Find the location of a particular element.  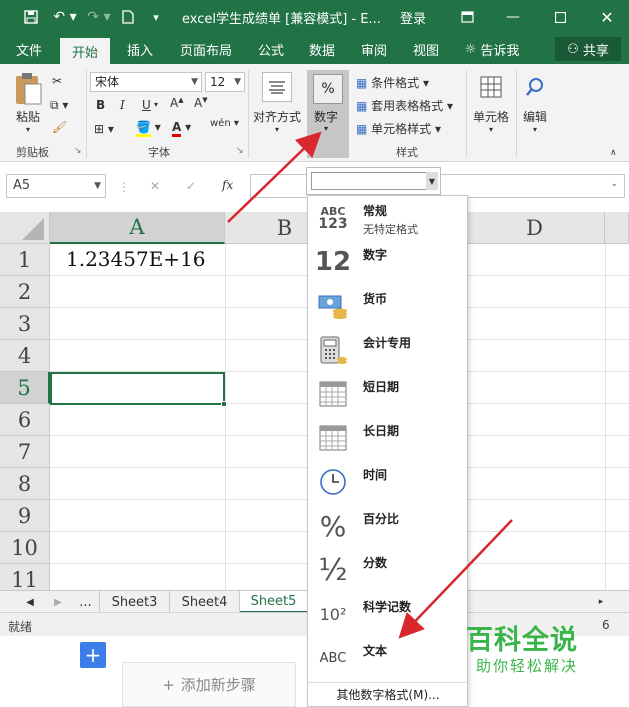

row-header: 3 is located at coordinates (25, 324).